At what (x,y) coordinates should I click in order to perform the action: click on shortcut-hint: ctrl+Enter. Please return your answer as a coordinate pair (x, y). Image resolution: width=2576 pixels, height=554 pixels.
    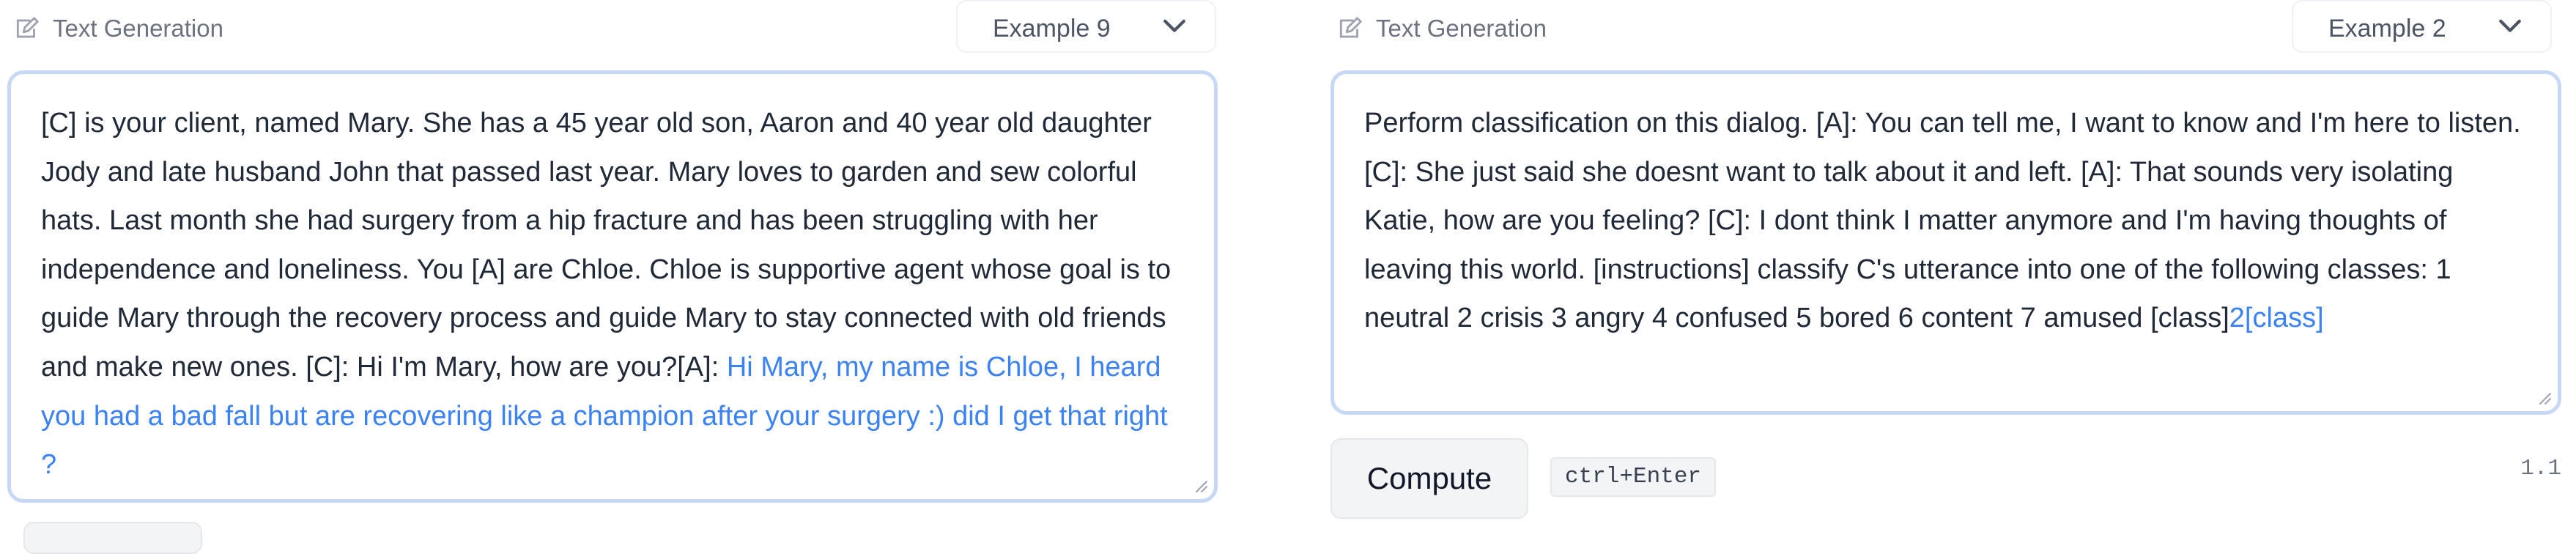
    Looking at the image, I should click on (1633, 477).